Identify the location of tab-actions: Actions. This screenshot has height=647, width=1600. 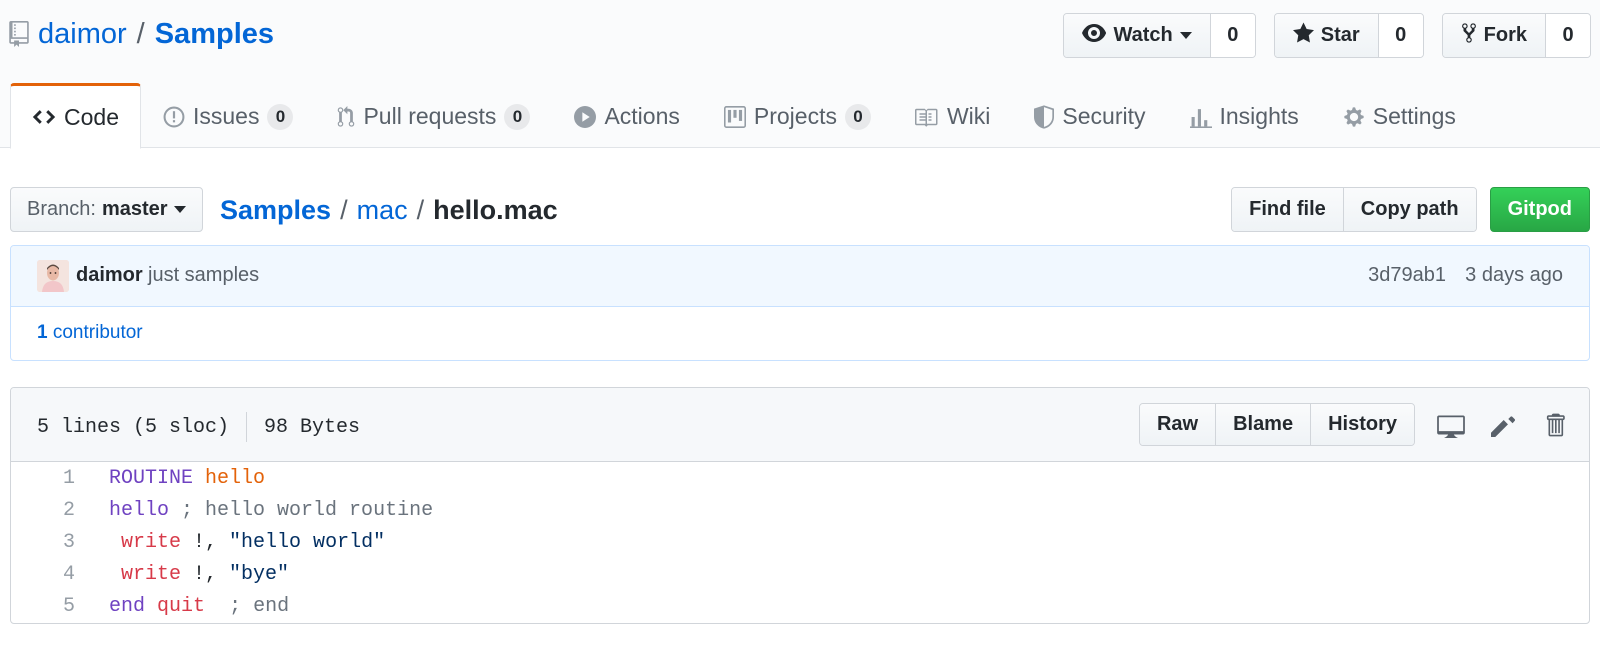
(626, 115).